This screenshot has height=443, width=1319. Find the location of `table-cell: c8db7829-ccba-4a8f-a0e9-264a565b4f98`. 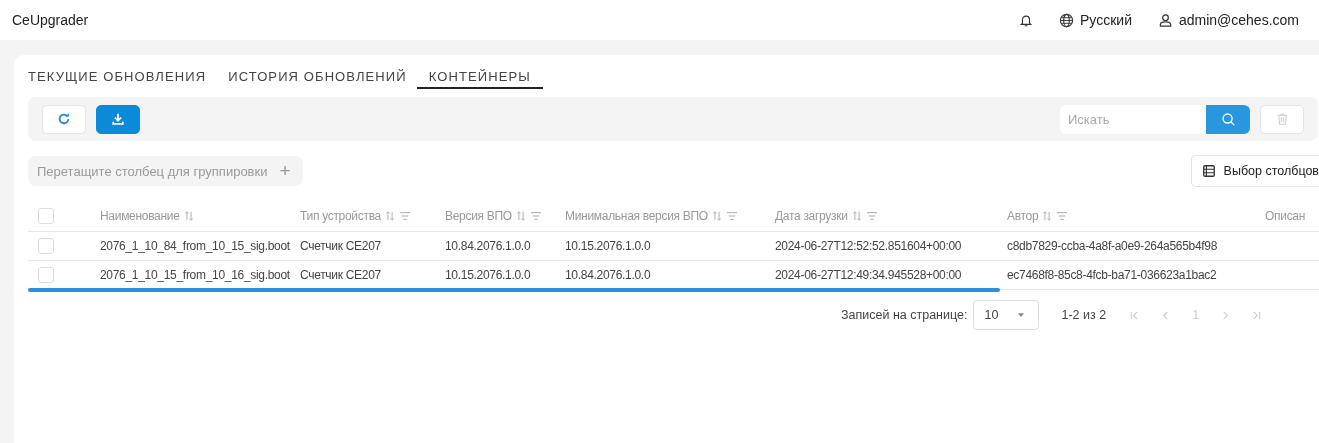

table-cell: c8db7829-ccba-4a8f-a0e9-264a565b4f98 is located at coordinates (1112, 246).